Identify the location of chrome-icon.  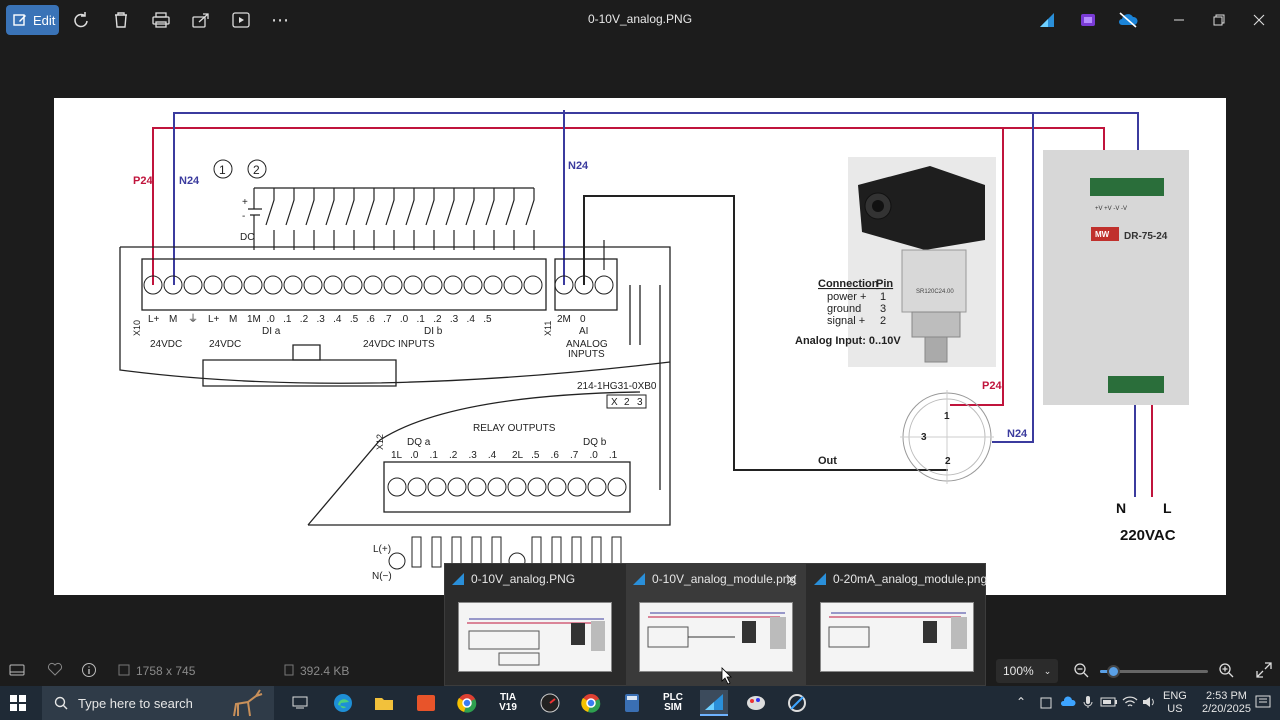
(591, 703).